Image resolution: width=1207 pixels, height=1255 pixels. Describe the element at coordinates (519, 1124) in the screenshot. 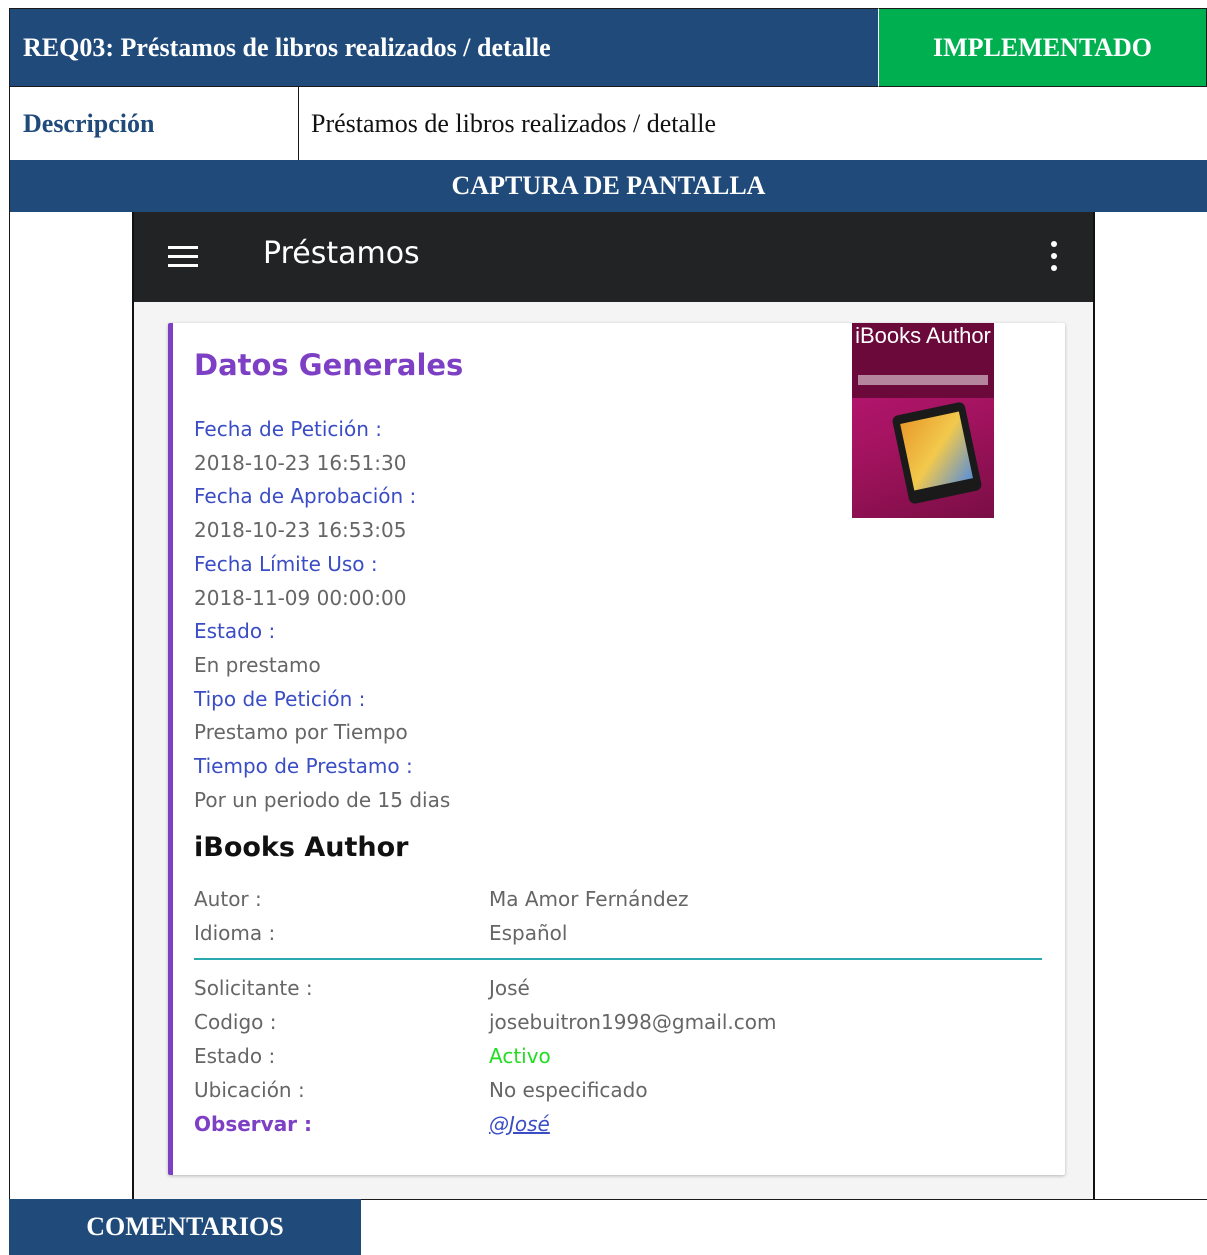

I see `observe-user-link: @José` at that location.